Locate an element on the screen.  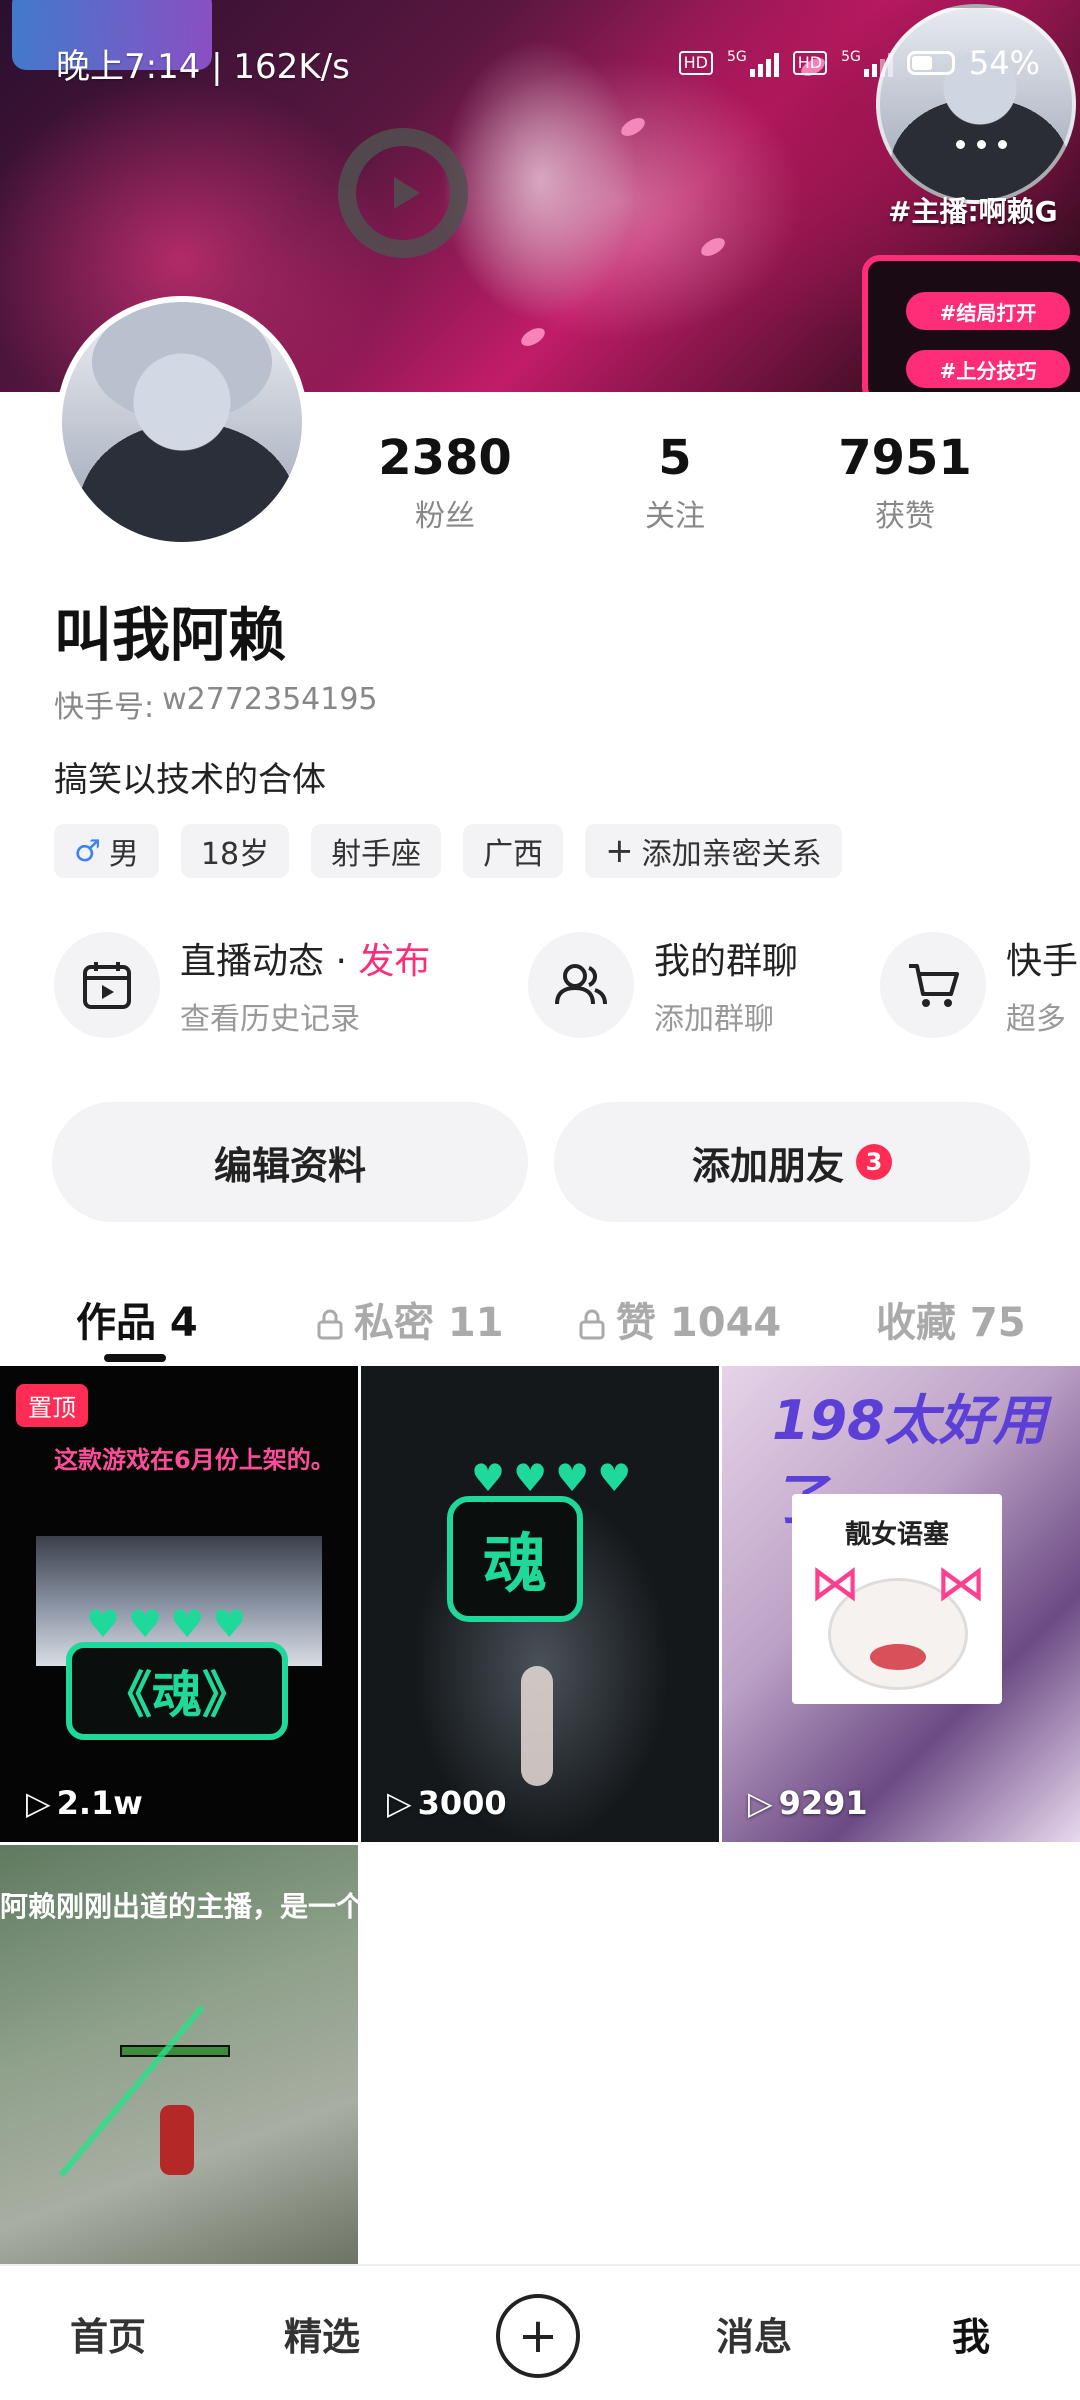
video-views: ▷ 3000 is located at coordinates (447, 1803).